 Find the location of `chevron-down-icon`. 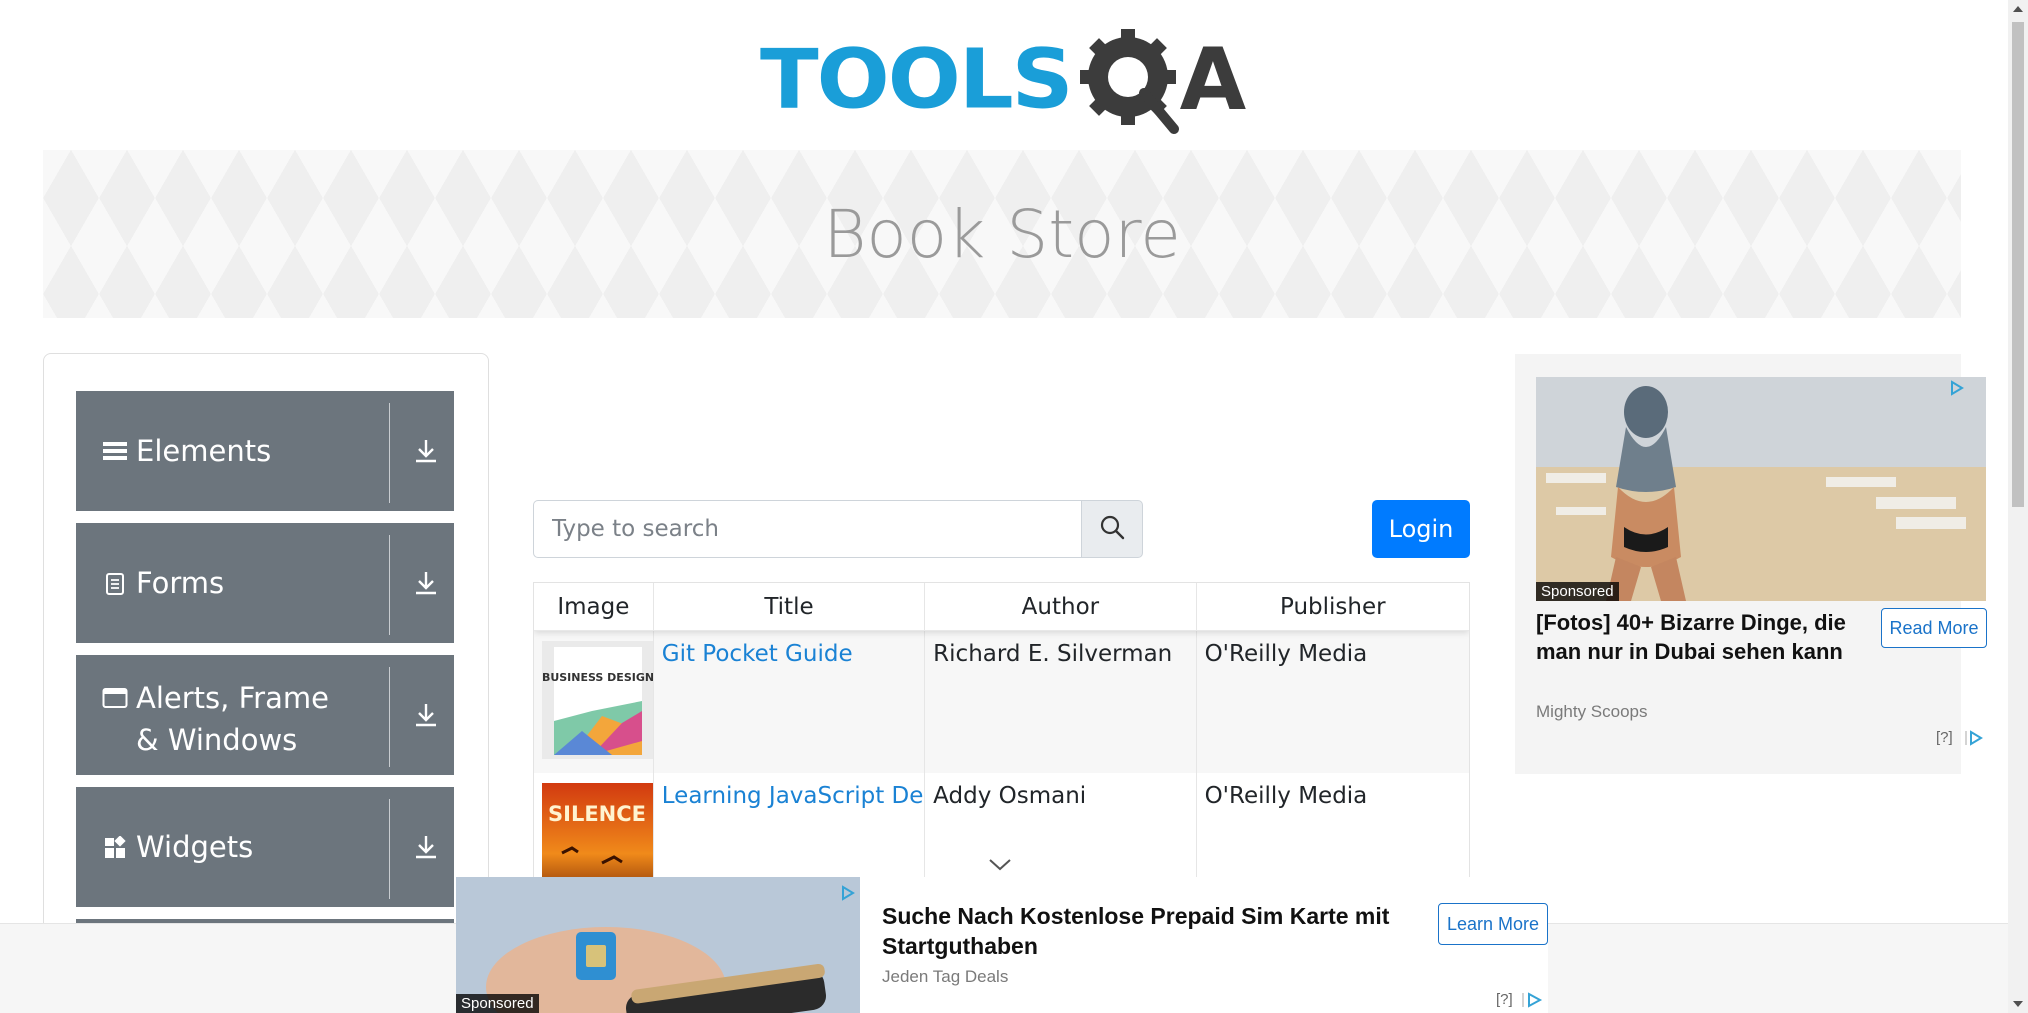

chevron-down-icon is located at coordinates (1000, 867).